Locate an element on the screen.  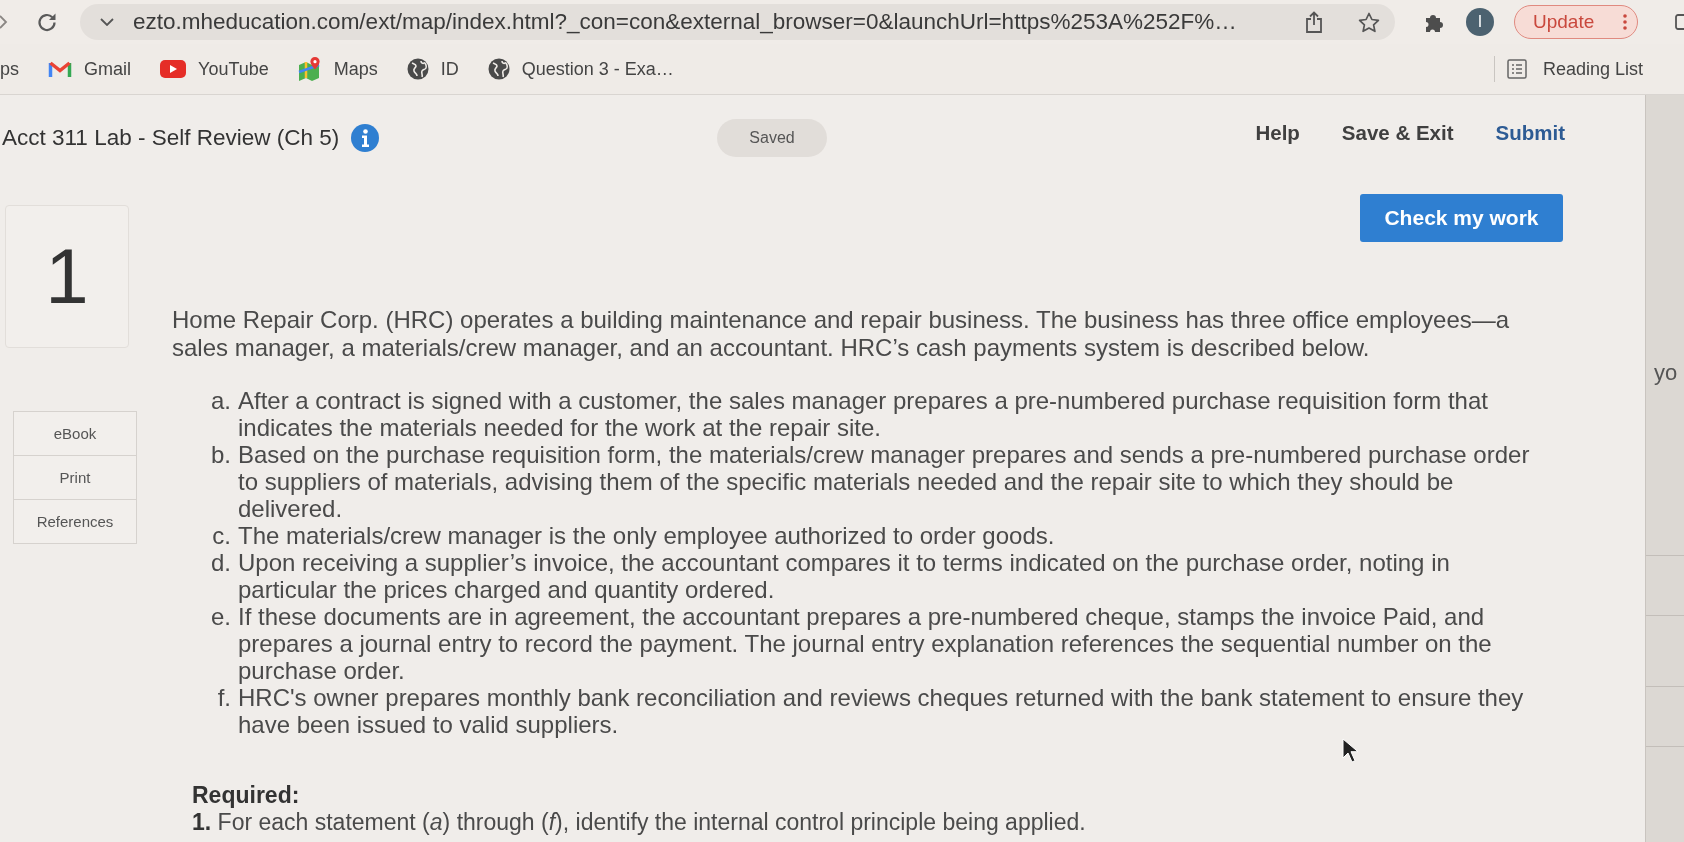
statement-text: After a contract is signed with a customer, the sales manager prepares a pre-numbered purchase requisition form that indicates the materials needed for the work at the repair site. is located at coordinates (863, 414).